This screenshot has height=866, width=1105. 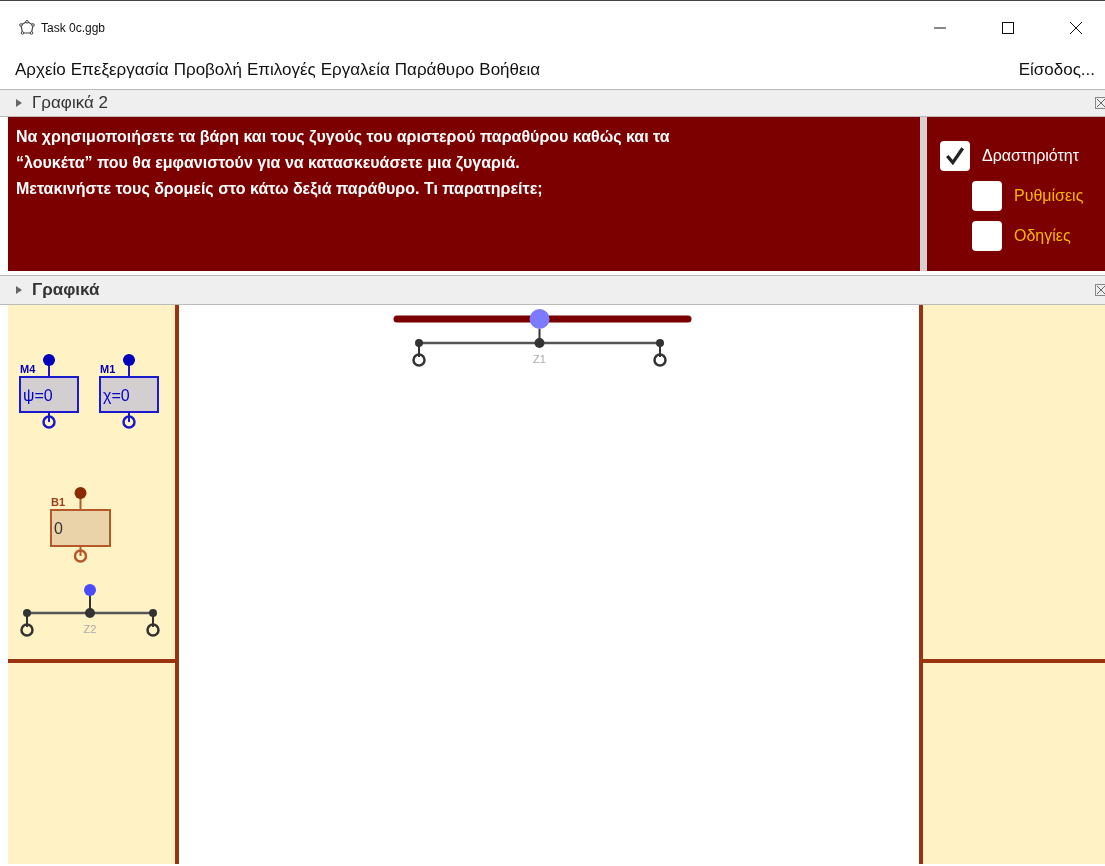 I want to click on menu-item: Βοήθεια, so click(x=510, y=70).